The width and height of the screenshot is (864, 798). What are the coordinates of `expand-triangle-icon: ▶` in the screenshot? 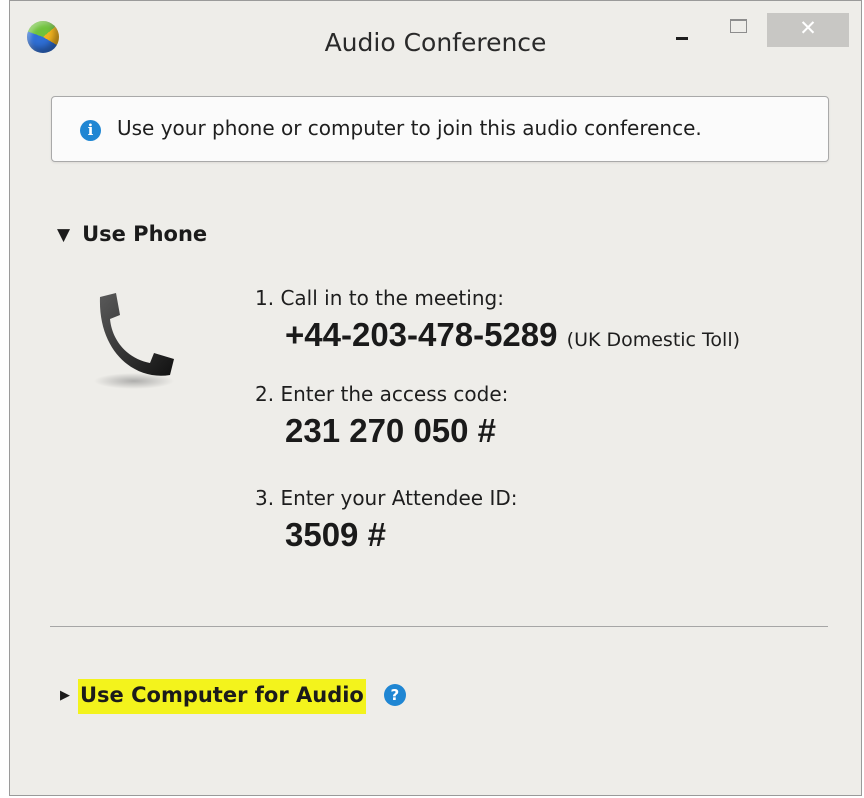 It's located at (65, 695).